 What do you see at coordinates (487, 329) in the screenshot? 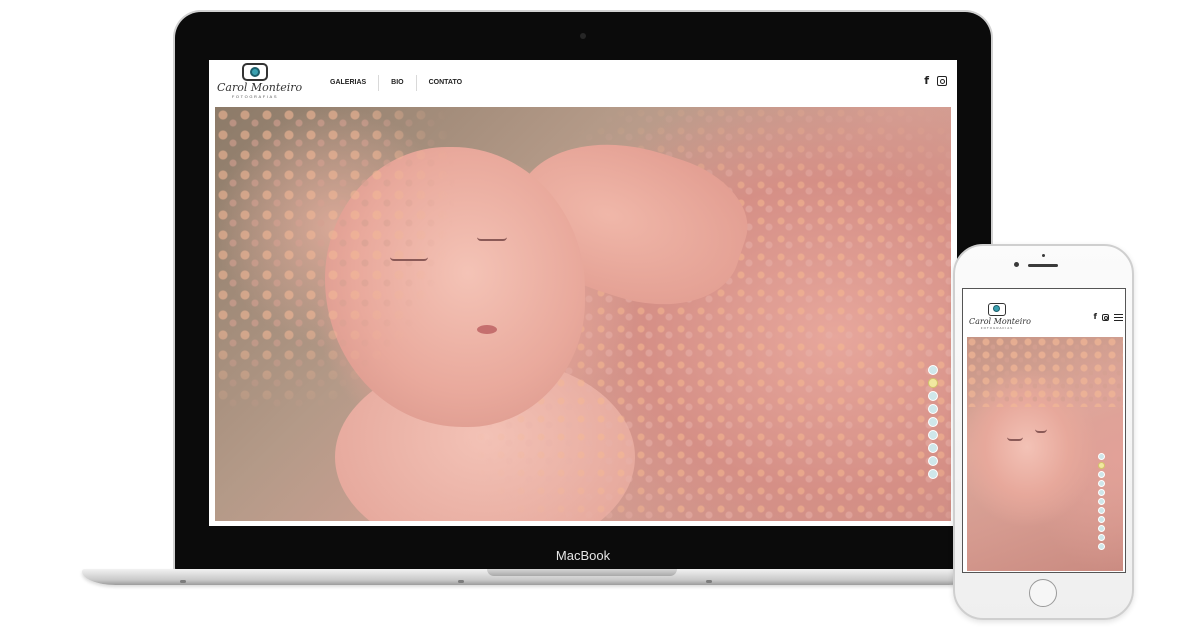
I see `photo-mouth` at bounding box center [487, 329].